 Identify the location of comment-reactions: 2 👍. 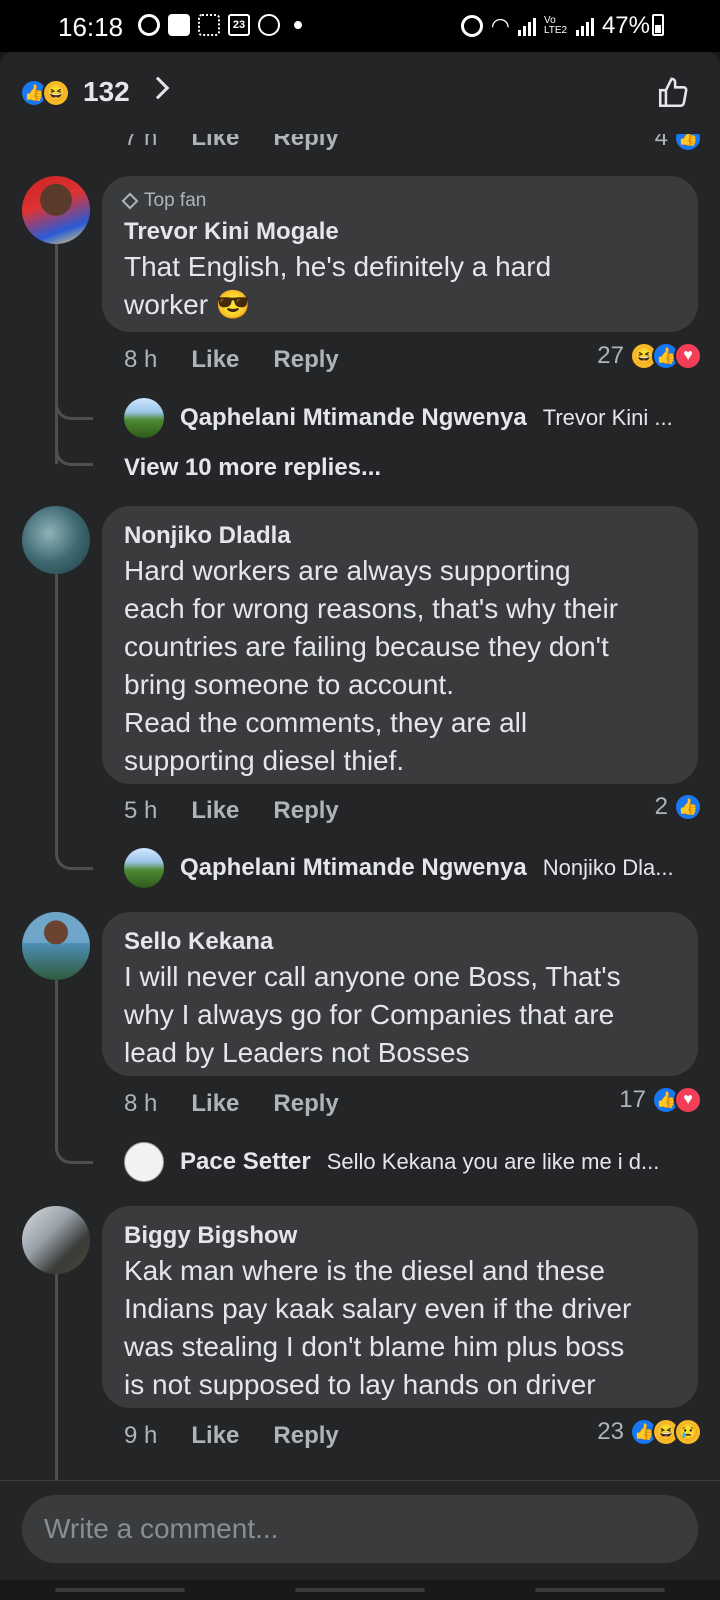
(678, 807).